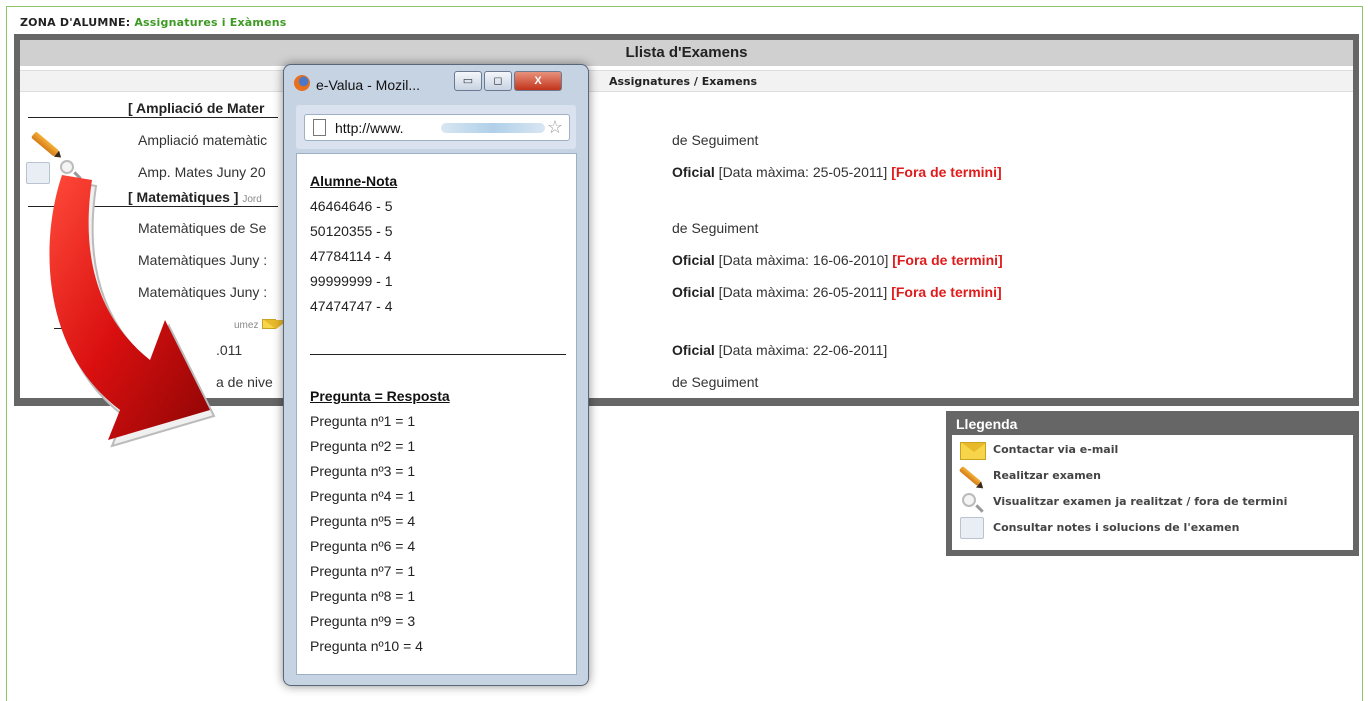 This screenshot has width=1368, height=701. I want to click on popup-titlebar: e-Valua - Mozil... ▭ ◻ X, so click(437, 82).